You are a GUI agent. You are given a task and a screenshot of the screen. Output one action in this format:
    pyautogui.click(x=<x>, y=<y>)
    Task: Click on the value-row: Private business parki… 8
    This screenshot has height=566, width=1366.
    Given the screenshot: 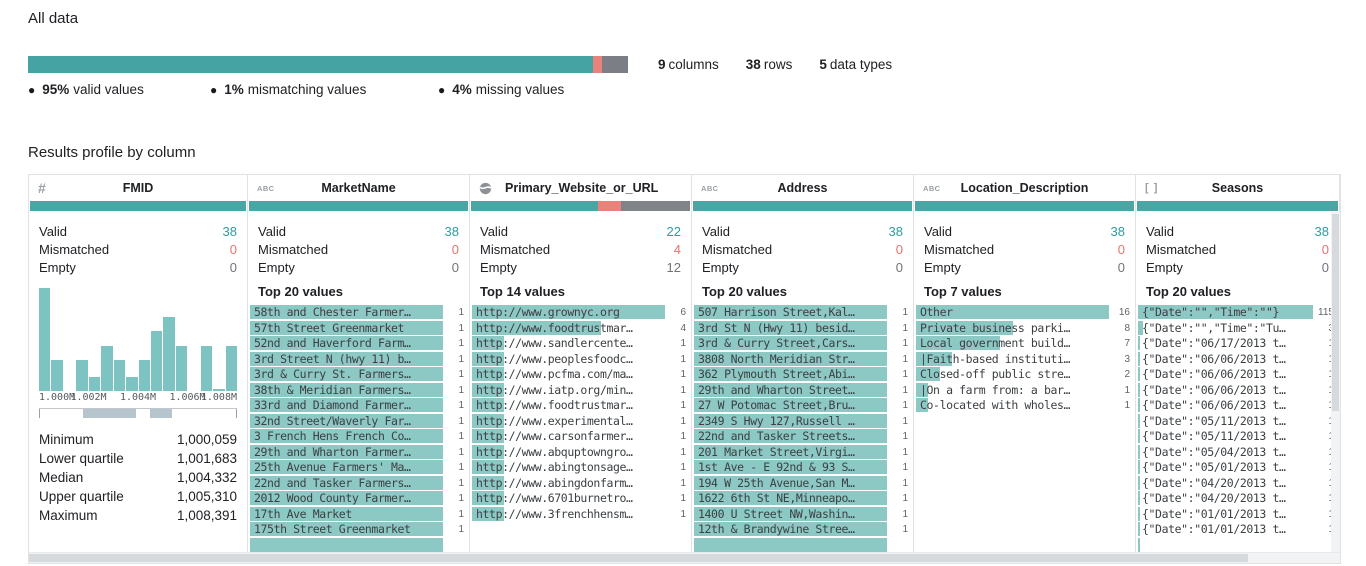 What is the action you would take?
    pyautogui.click(x=1024, y=327)
    